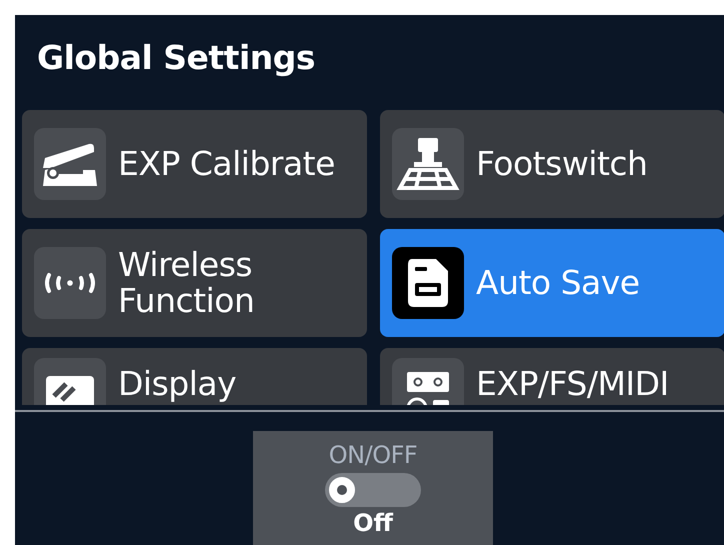  I want to click on settings-tile: Wireless Function, so click(194, 283).